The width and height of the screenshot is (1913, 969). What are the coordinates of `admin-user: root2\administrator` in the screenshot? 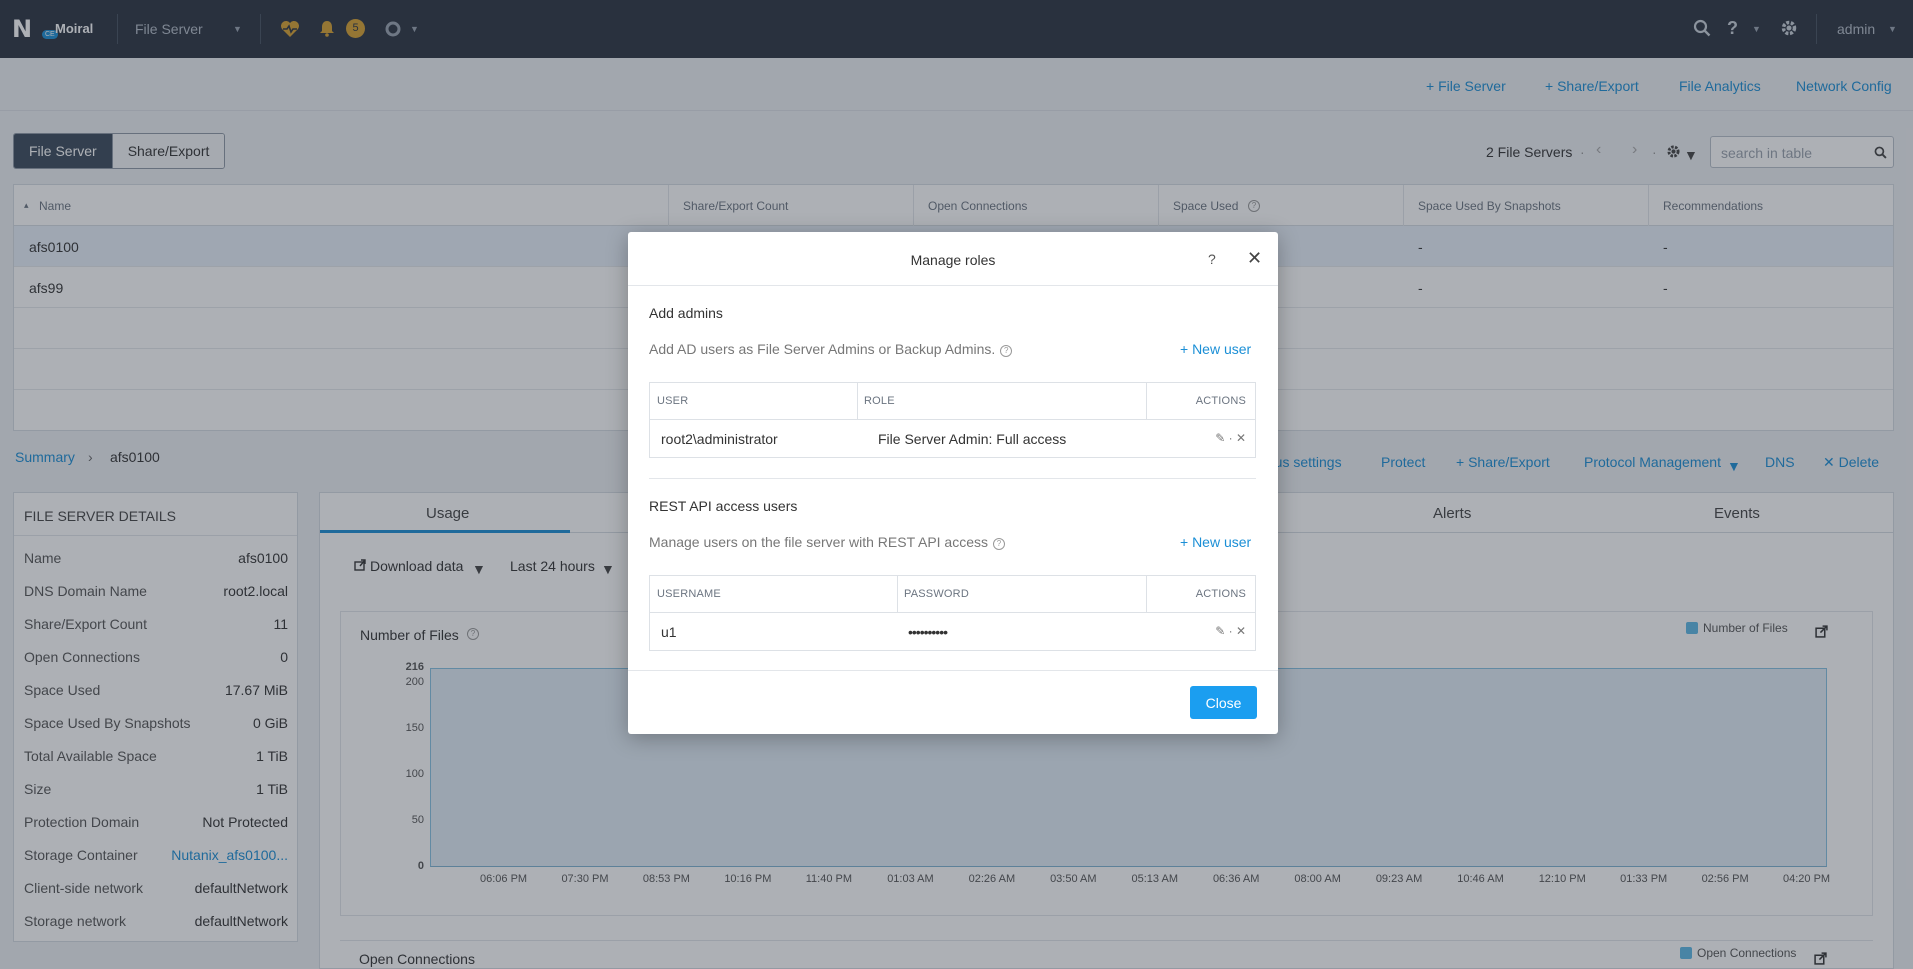 It's located at (719, 439).